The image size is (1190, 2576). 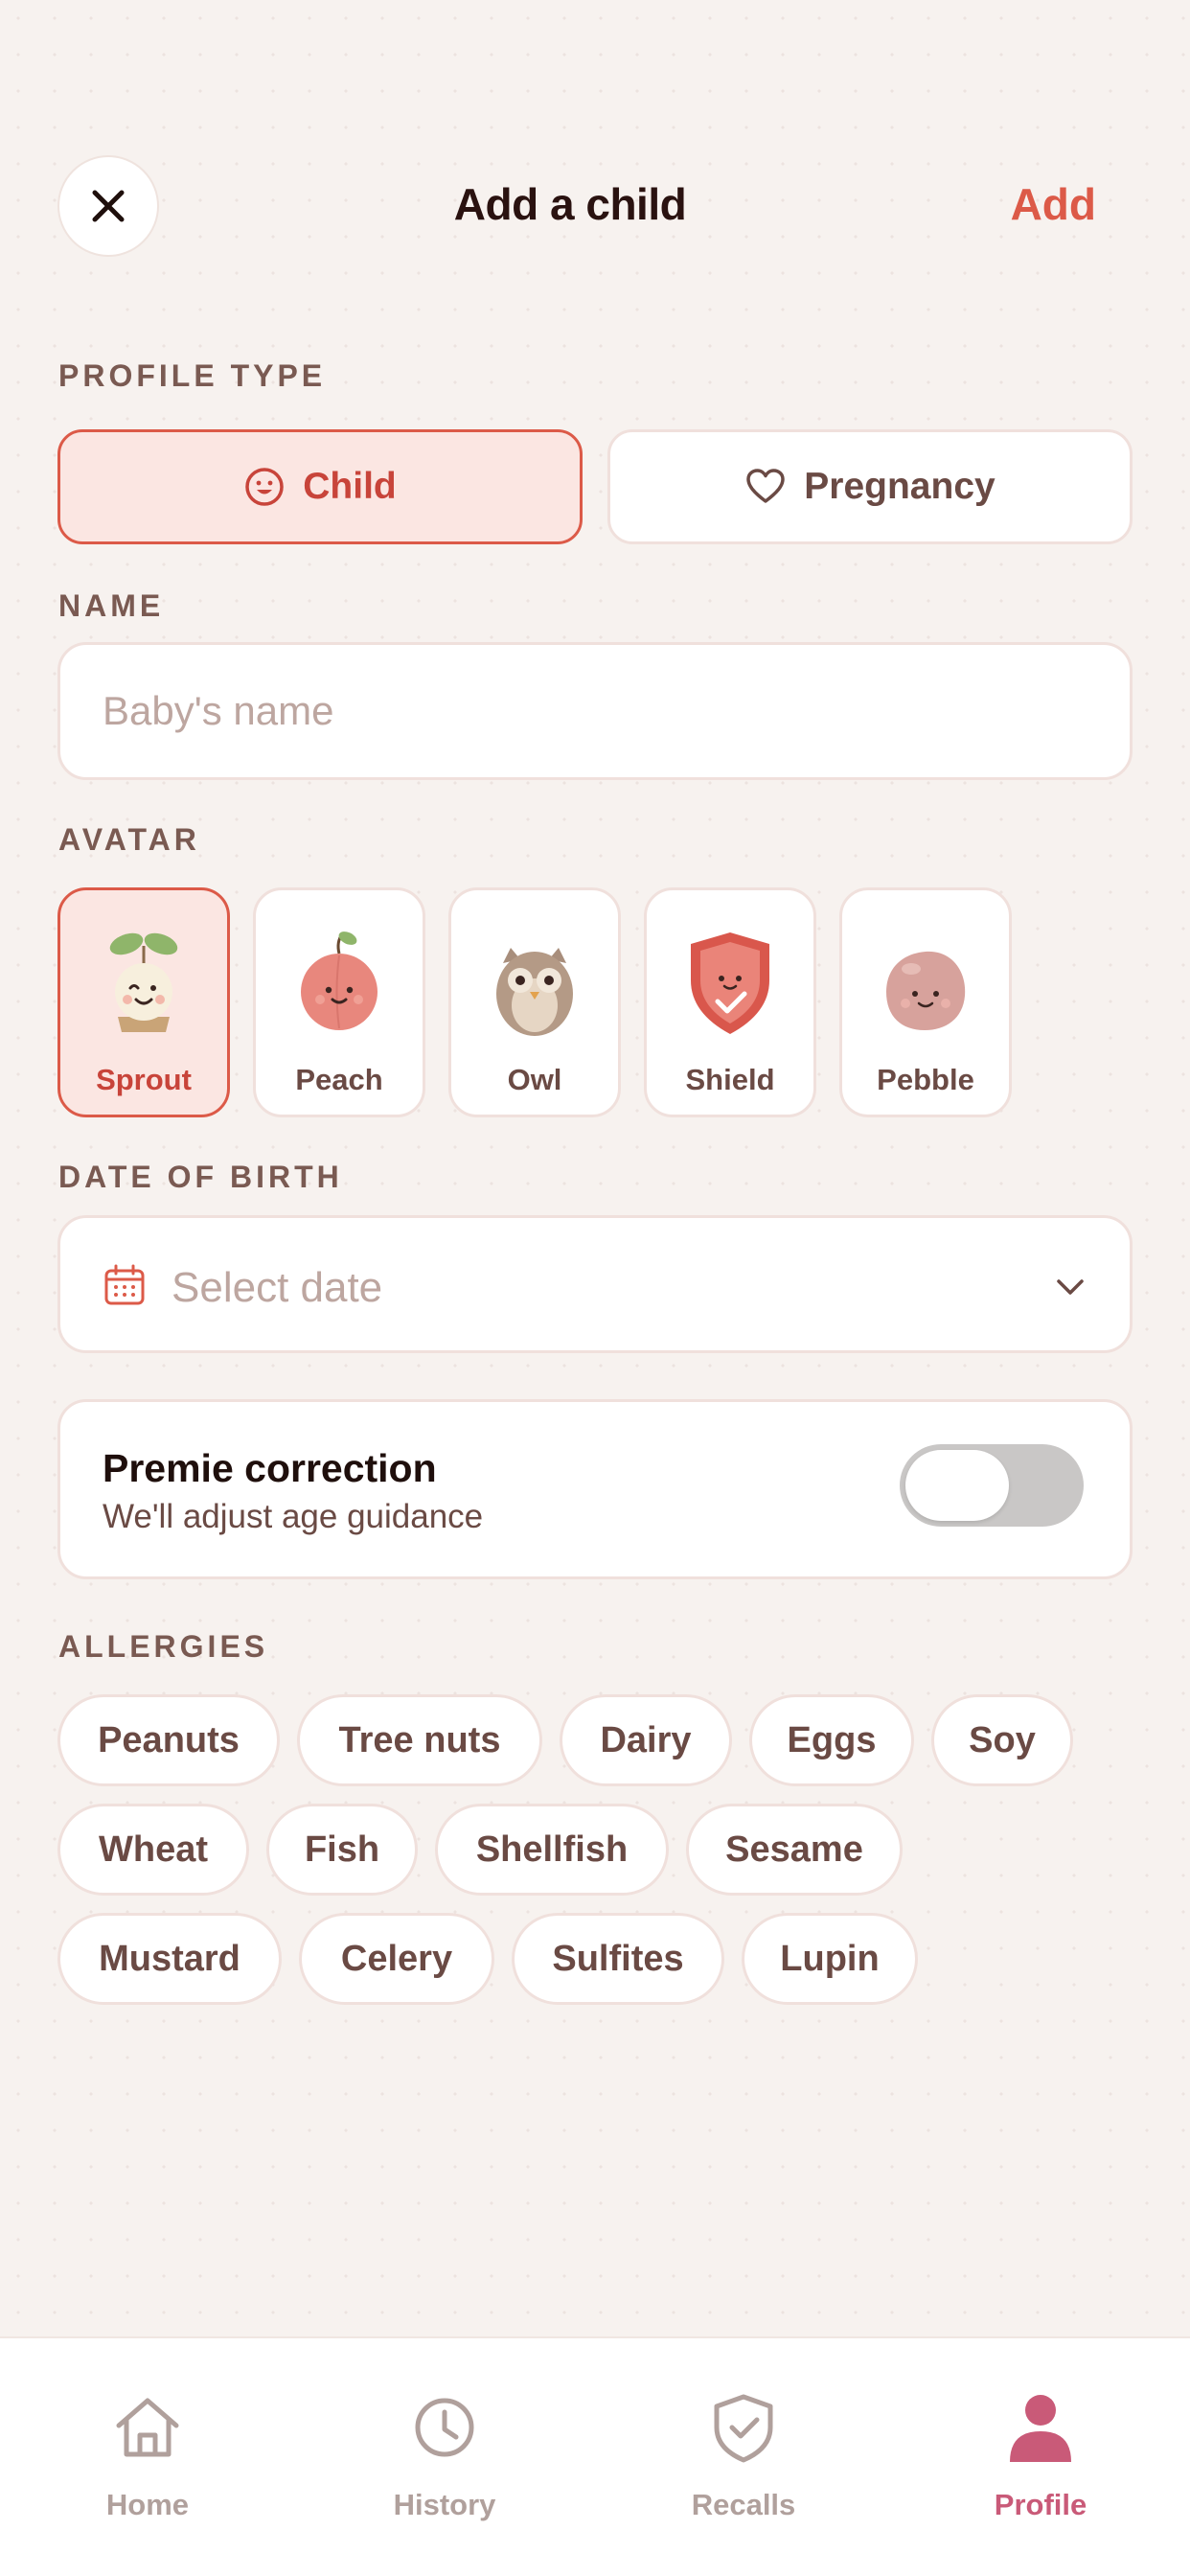 What do you see at coordinates (534, 1079) in the screenshot?
I see `avatar-owl-label: Owl` at bounding box center [534, 1079].